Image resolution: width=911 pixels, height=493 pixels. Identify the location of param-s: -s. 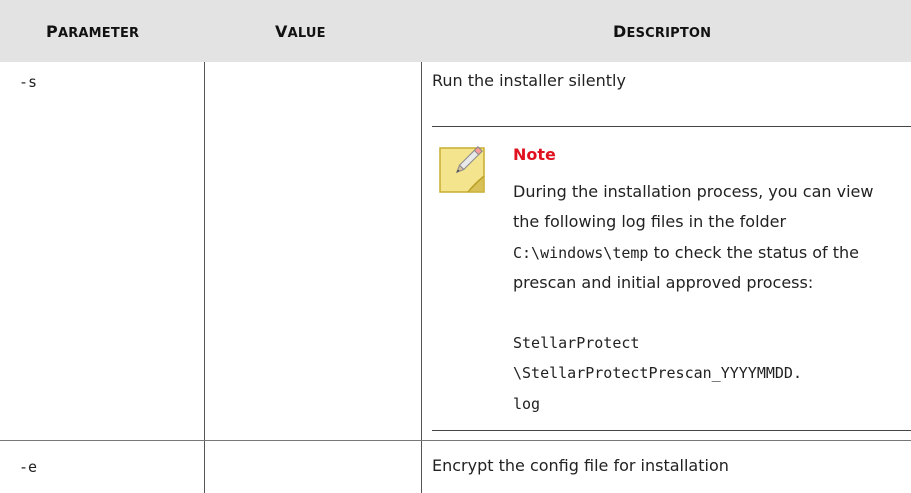
(28, 82).